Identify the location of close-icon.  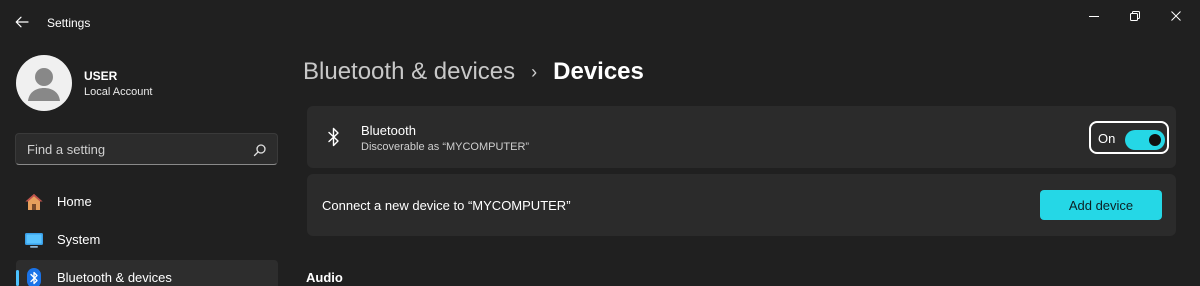
(1176, 16).